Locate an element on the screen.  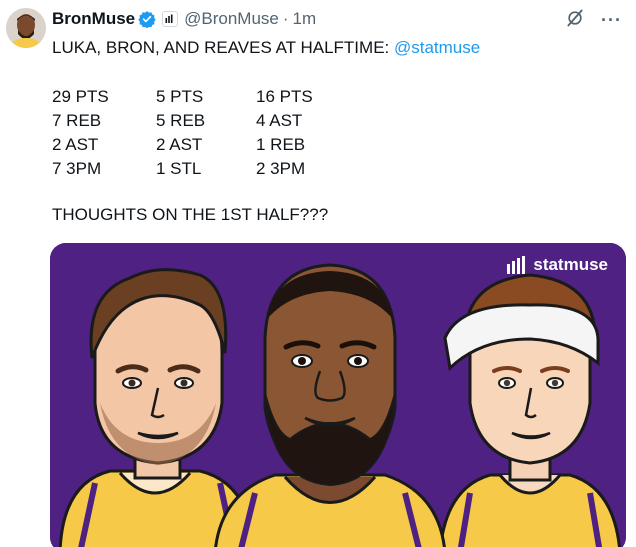
stat-cell: 7 REB is located at coordinates (77, 120).